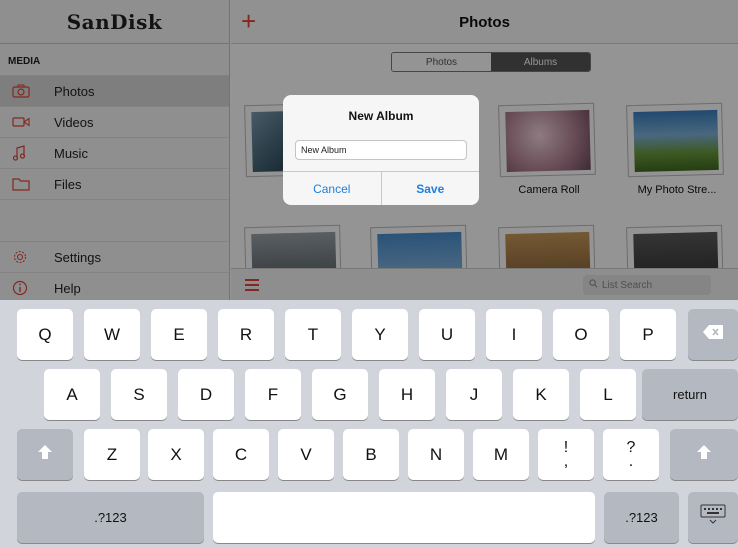  Describe the element at coordinates (241, 454) in the screenshot. I see `key-c: C` at that location.